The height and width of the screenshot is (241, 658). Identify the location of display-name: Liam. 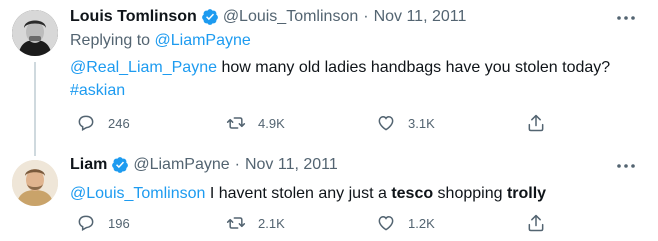
(88, 165).